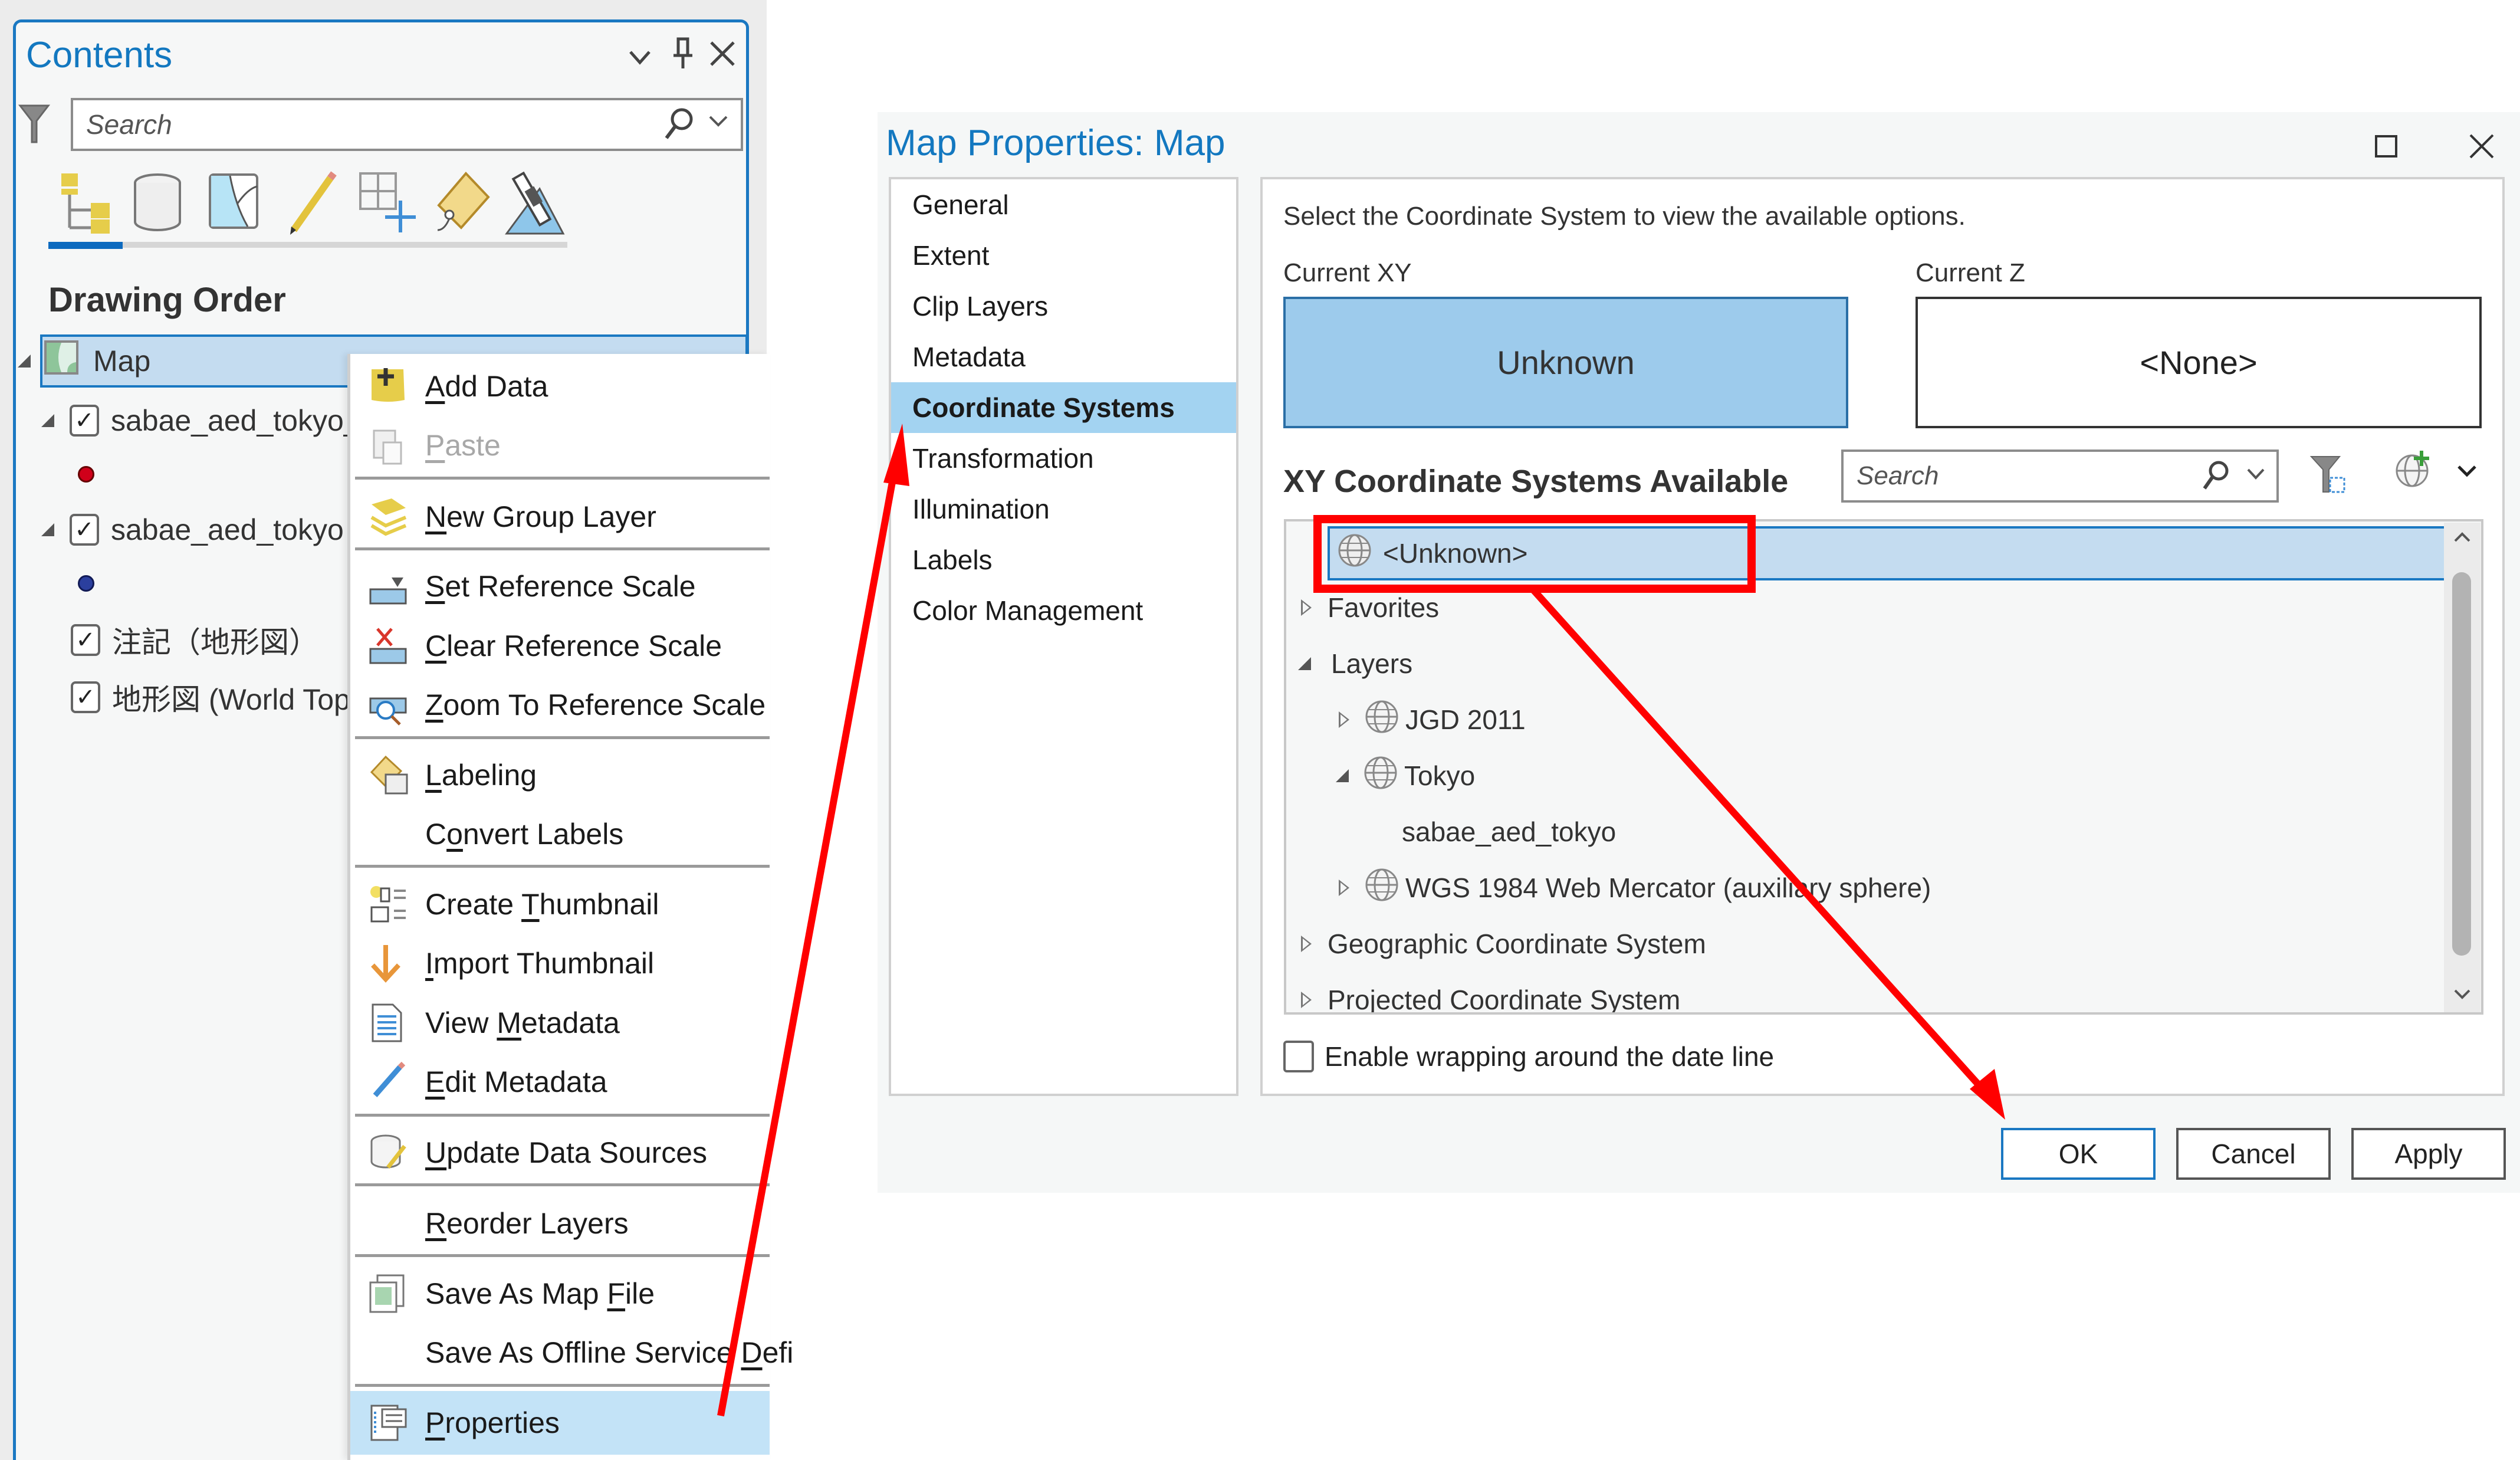  Describe the element at coordinates (896, 455) in the screenshot. I see `arrowhead-coordinate-systems` at that location.